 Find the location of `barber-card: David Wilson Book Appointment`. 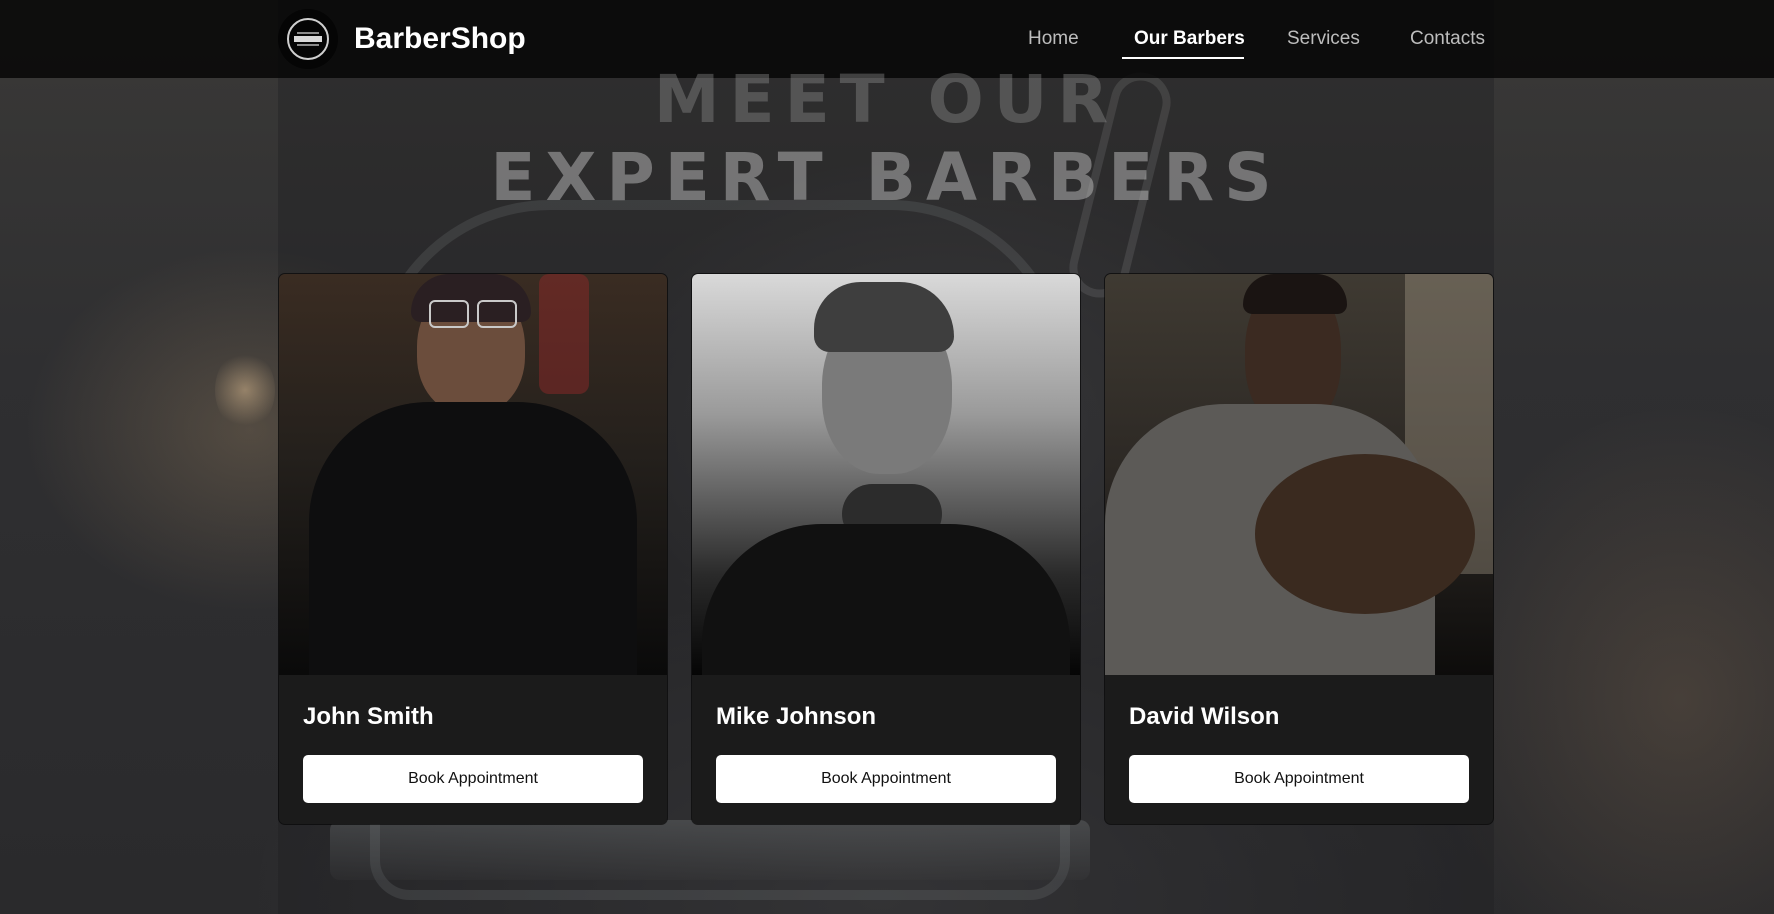

barber-card: David Wilson Book Appointment is located at coordinates (1299, 549).